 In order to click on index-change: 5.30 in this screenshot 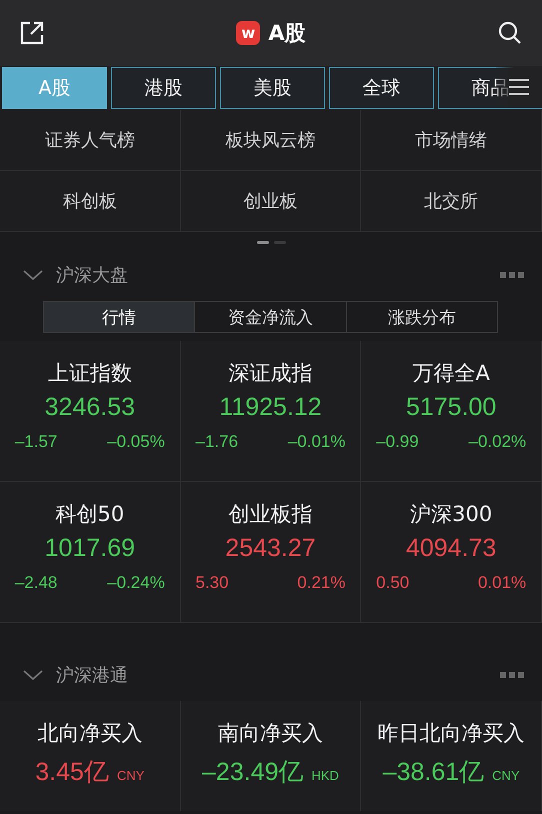, I will do `click(212, 583)`.